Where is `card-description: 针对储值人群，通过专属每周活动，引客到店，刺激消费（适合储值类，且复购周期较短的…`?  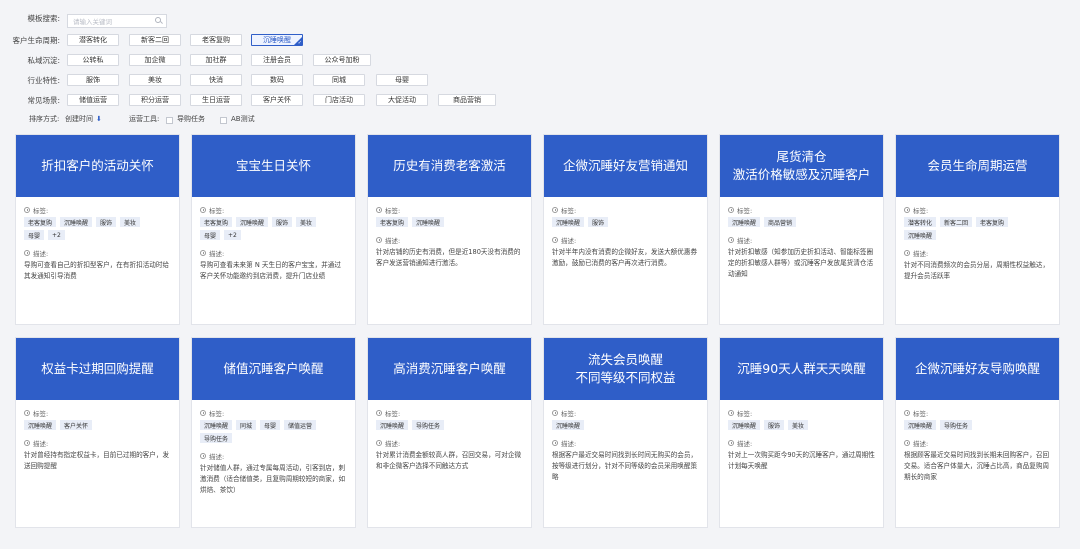
card-description: 针对储值人群，通过专属每周活动，引客到店，刺激消费（适合储值类，且复购周期较短的… is located at coordinates (273, 479).